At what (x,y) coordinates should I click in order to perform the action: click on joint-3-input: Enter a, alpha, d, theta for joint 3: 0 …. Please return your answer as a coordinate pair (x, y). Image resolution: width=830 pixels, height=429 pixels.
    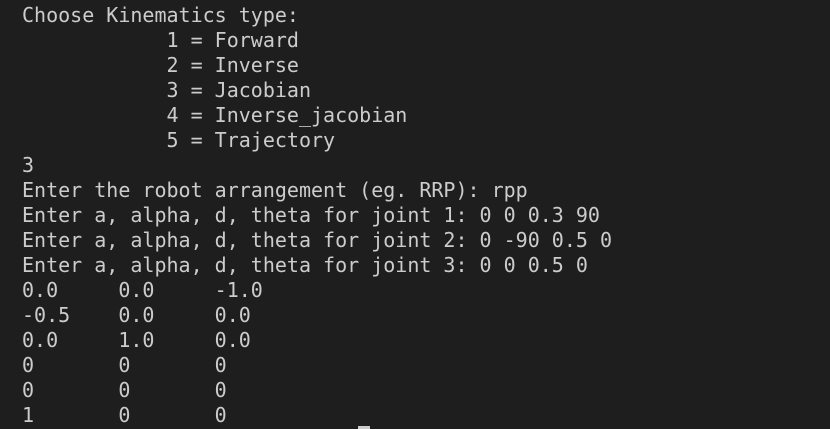
    Looking at the image, I should click on (305, 265).